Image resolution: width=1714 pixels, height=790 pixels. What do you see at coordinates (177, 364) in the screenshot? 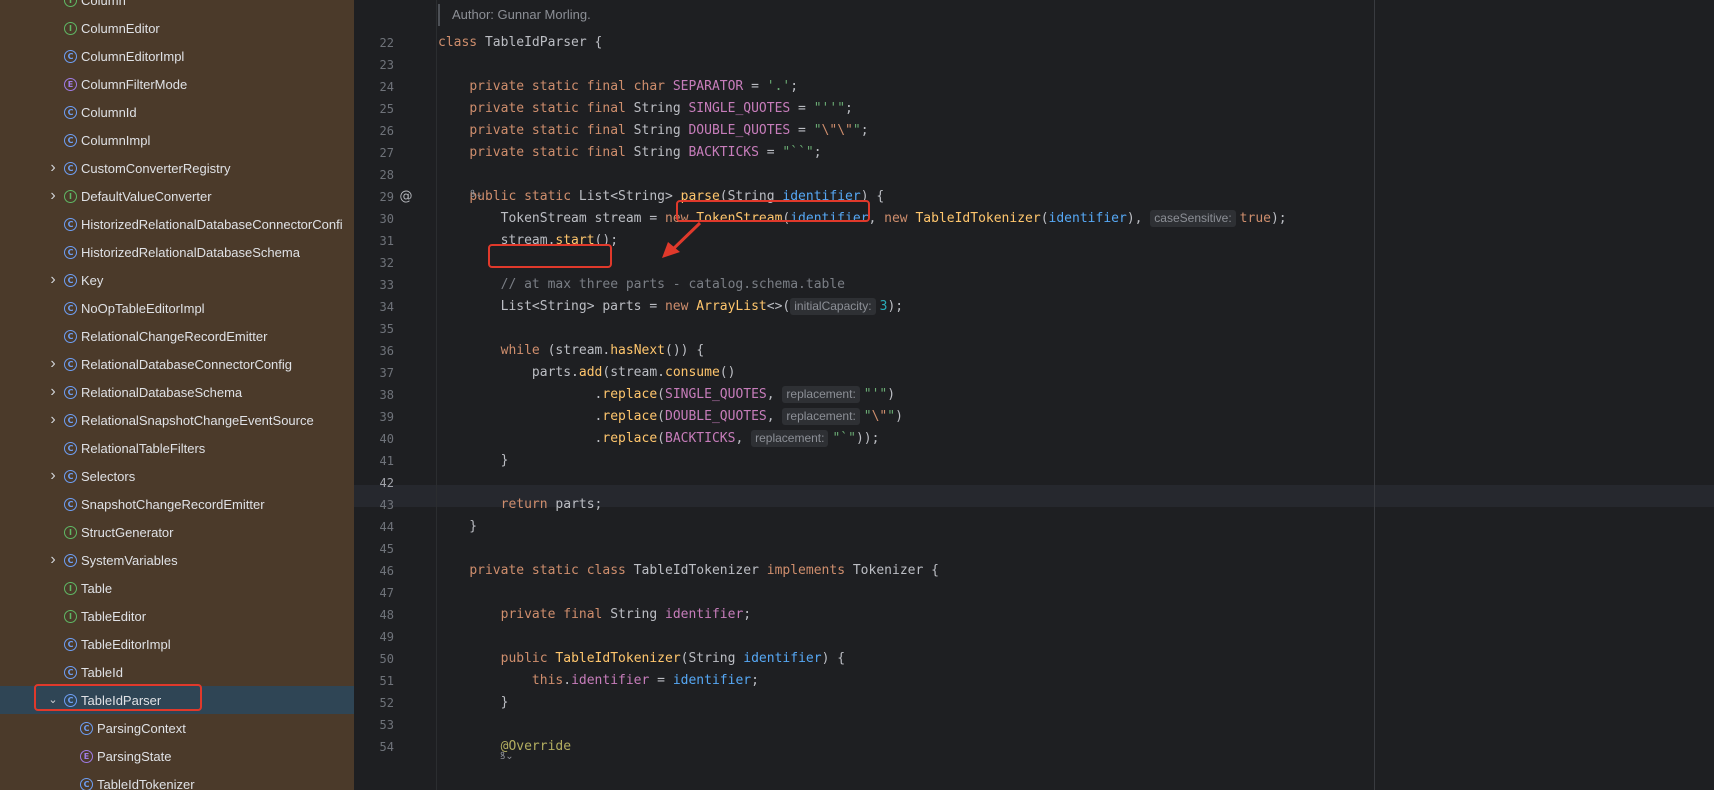
I see `tree-item: › C RelationalDatabaseConnectorConfig` at bounding box center [177, 364].